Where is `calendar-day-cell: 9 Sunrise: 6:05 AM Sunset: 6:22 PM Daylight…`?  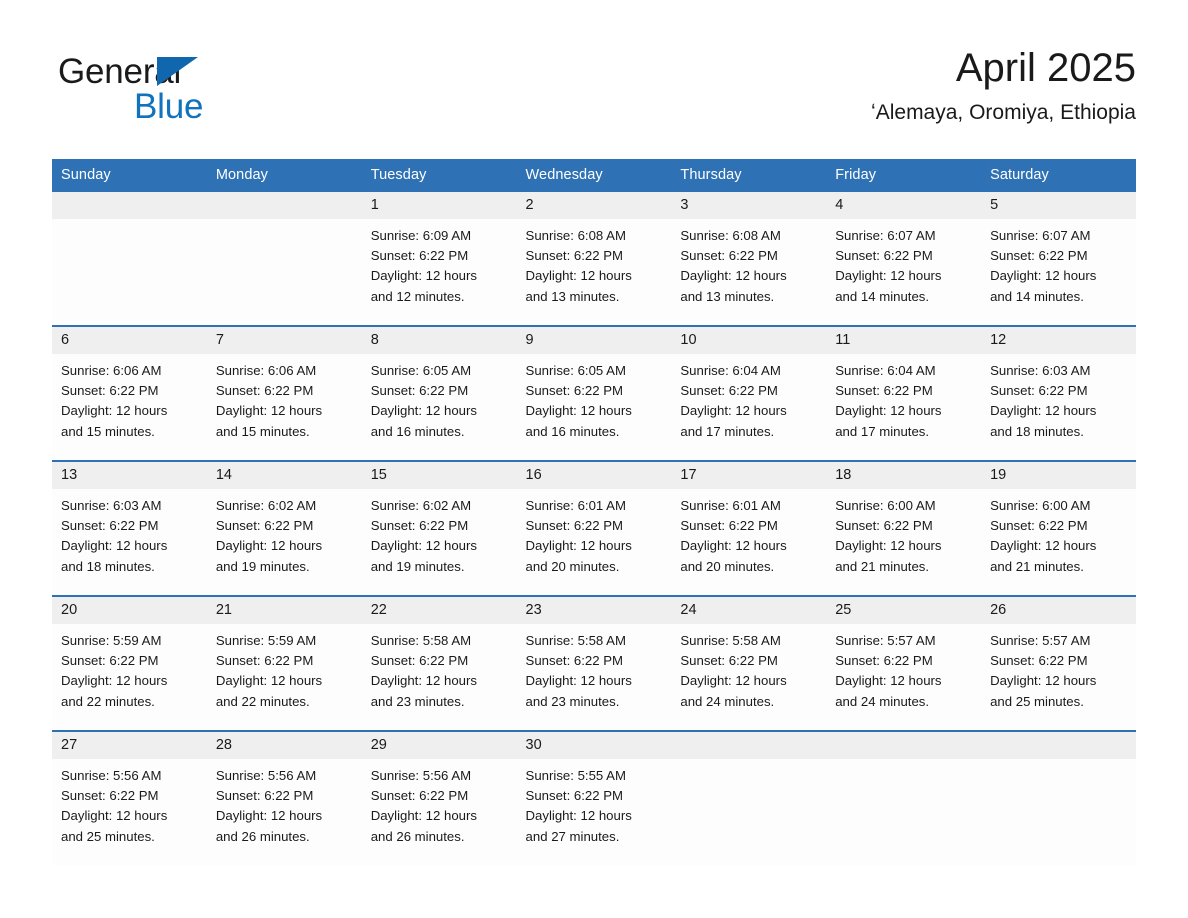
calendar-day-cell: 9 Sunrise: 6:05 AM Sunset: 6:22 PM Daylight… is located at coordinates (594, 393).